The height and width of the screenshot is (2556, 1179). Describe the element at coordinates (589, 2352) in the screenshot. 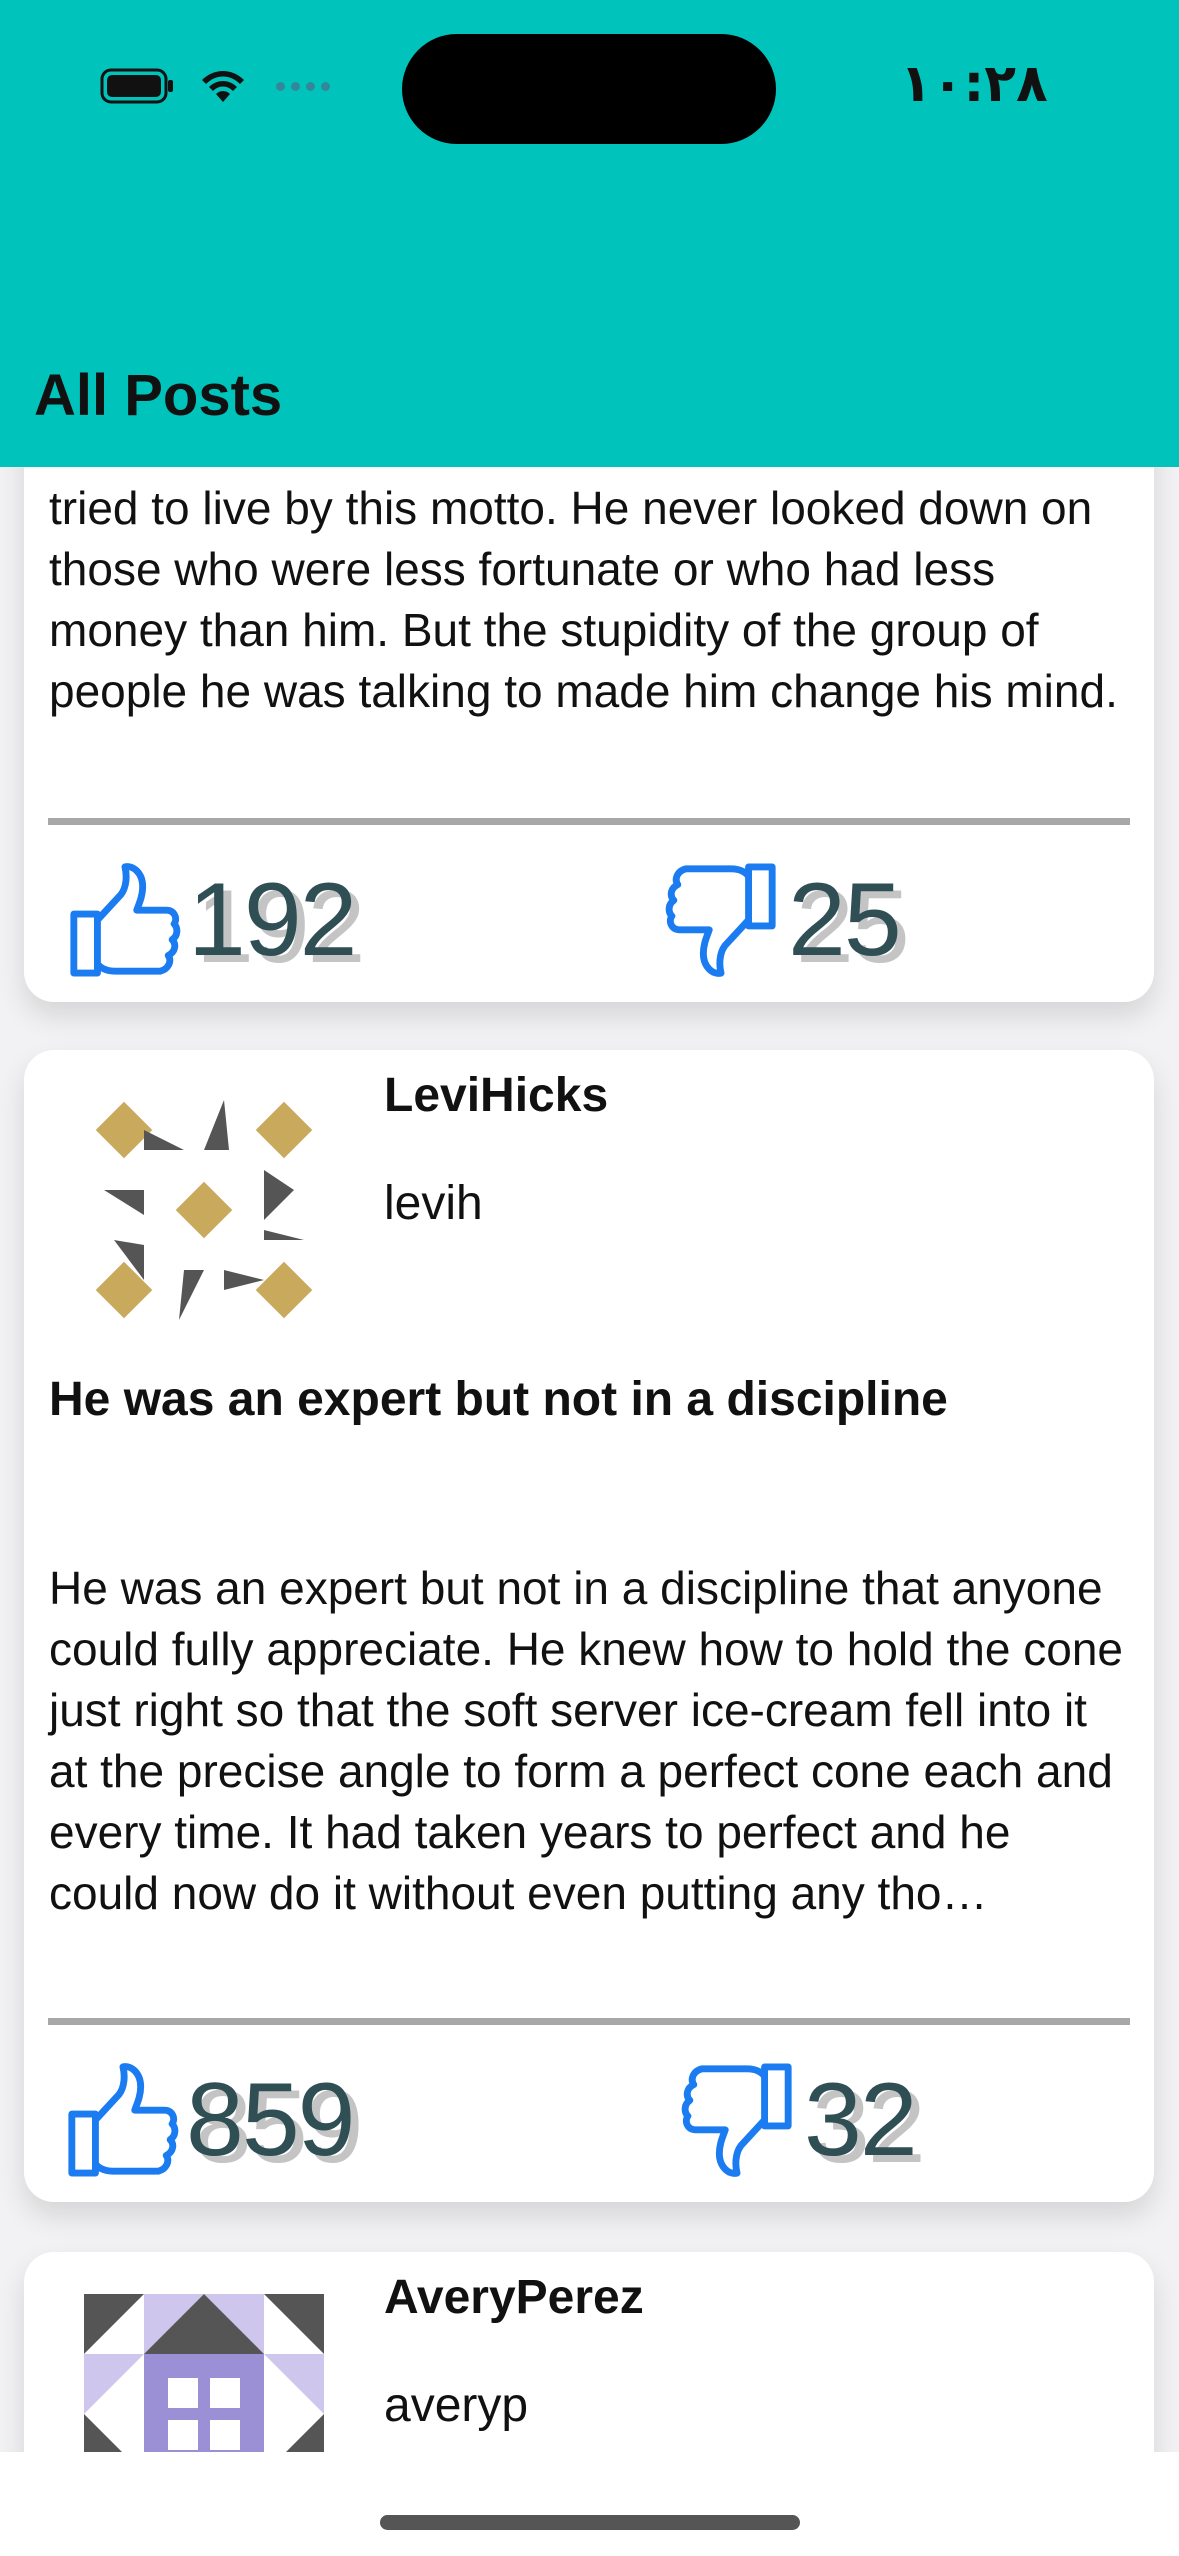

I see `post-card: AveryPerez averyp` at that location.